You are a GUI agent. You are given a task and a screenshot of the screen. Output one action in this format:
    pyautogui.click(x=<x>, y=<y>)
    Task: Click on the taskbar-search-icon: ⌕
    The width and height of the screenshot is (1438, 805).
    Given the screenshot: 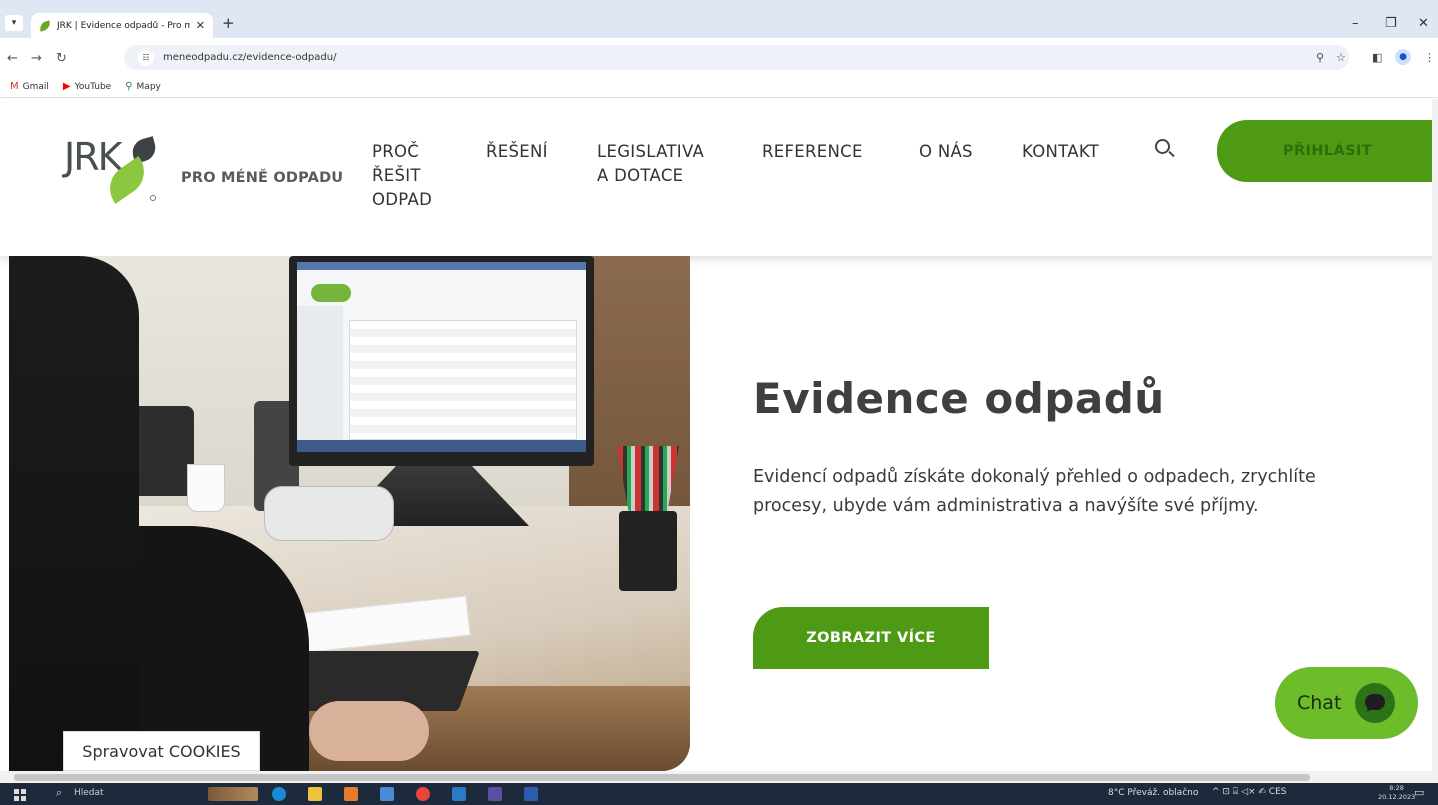 What is the action you would take?
    pyautogui.click(x=59, y=793)
    